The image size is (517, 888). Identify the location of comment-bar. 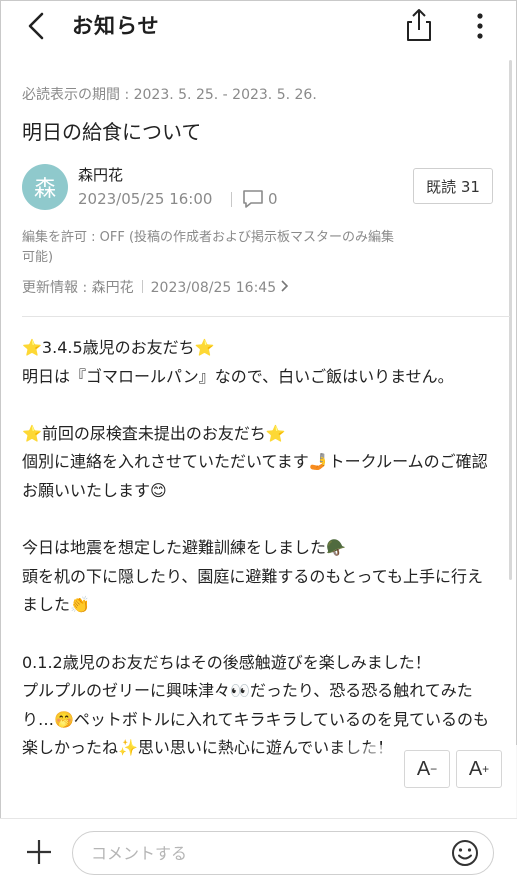
(258, 853).